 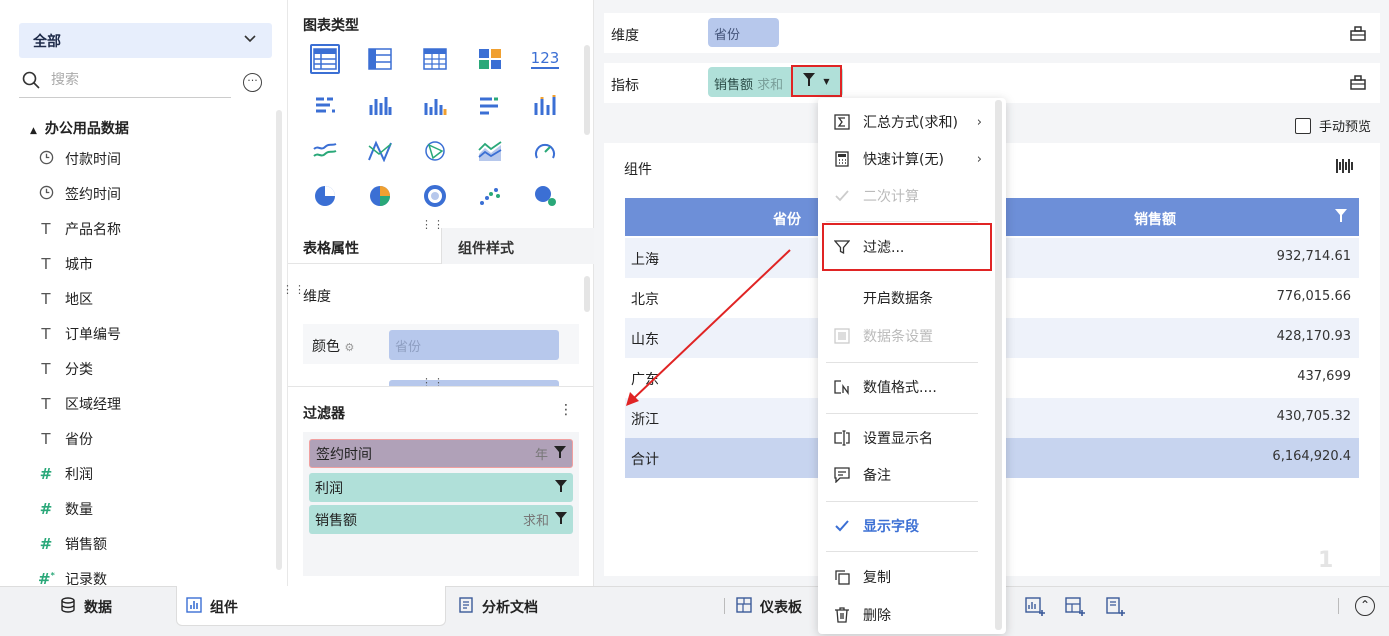 What do you see at coordinates (490, 196) in the screenshot?
I see `scatter-chart-icon` at bounding box center [490, 196].